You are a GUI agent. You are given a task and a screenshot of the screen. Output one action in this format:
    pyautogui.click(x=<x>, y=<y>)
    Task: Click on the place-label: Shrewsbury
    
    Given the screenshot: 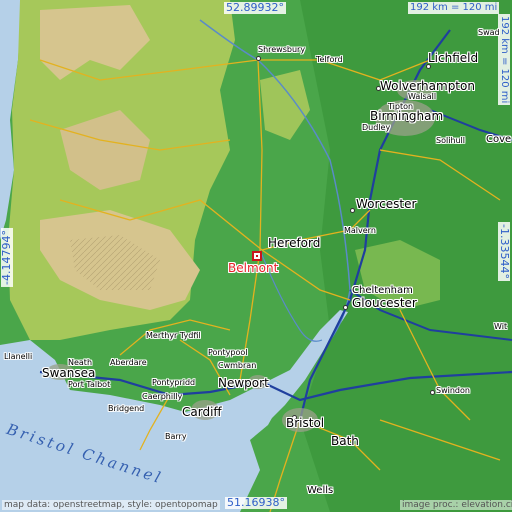 What is the action you would take?
    pyautogui.click(x=282, y=49)
    